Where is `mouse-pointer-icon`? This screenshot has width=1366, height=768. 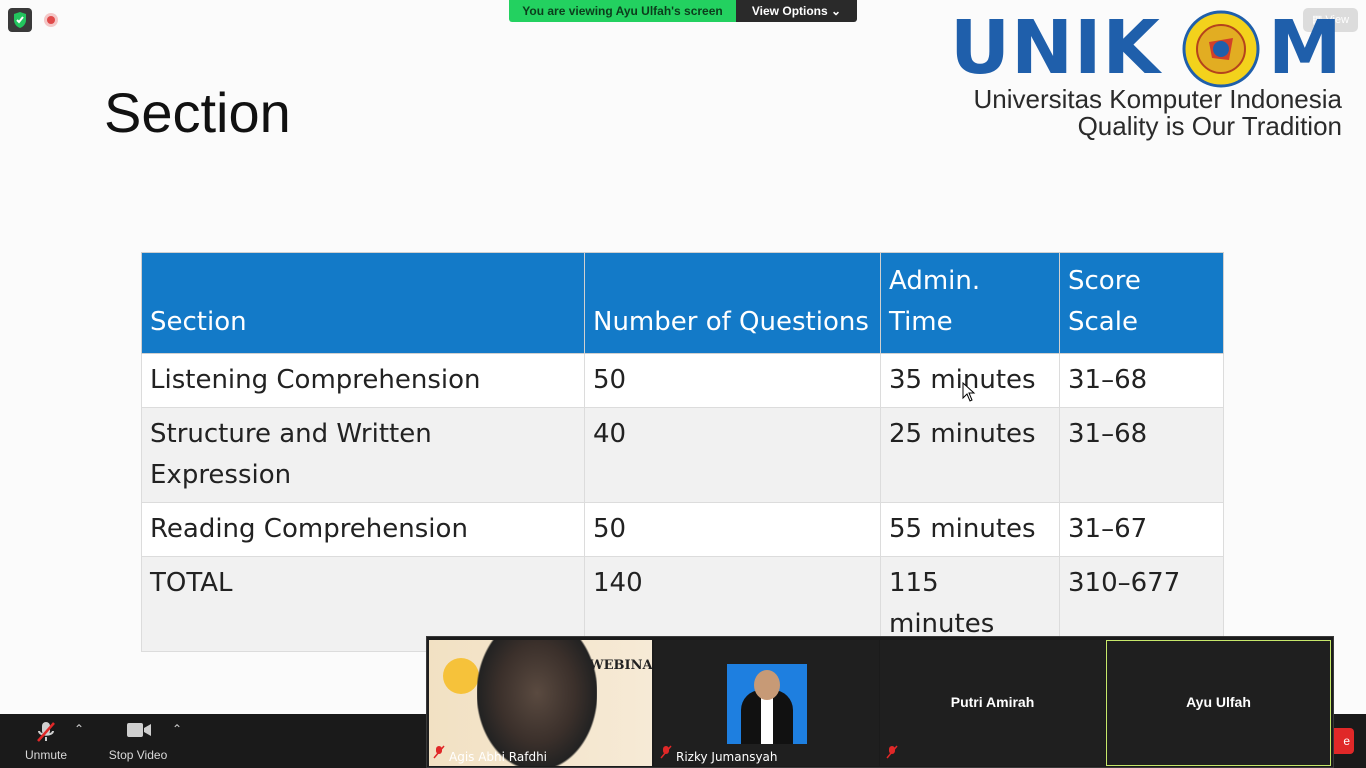
mouse-pointer-icon is located at coordinates (969, 394).